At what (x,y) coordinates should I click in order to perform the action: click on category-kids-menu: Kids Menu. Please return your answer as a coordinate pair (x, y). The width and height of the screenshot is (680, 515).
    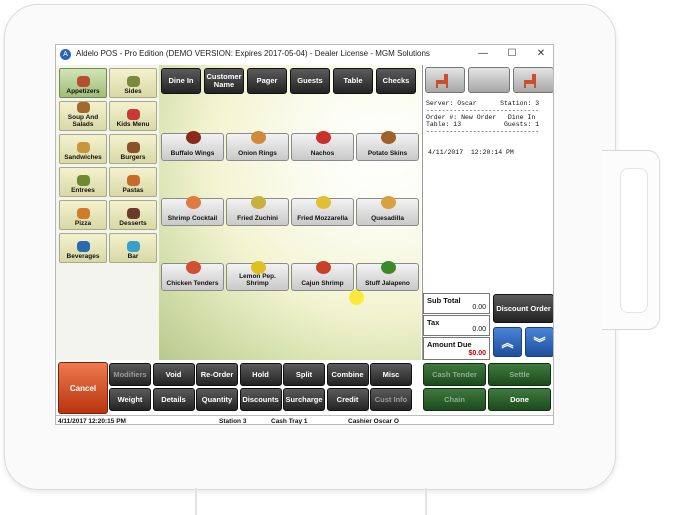
    Looking at the image, I should click on (133, 116).